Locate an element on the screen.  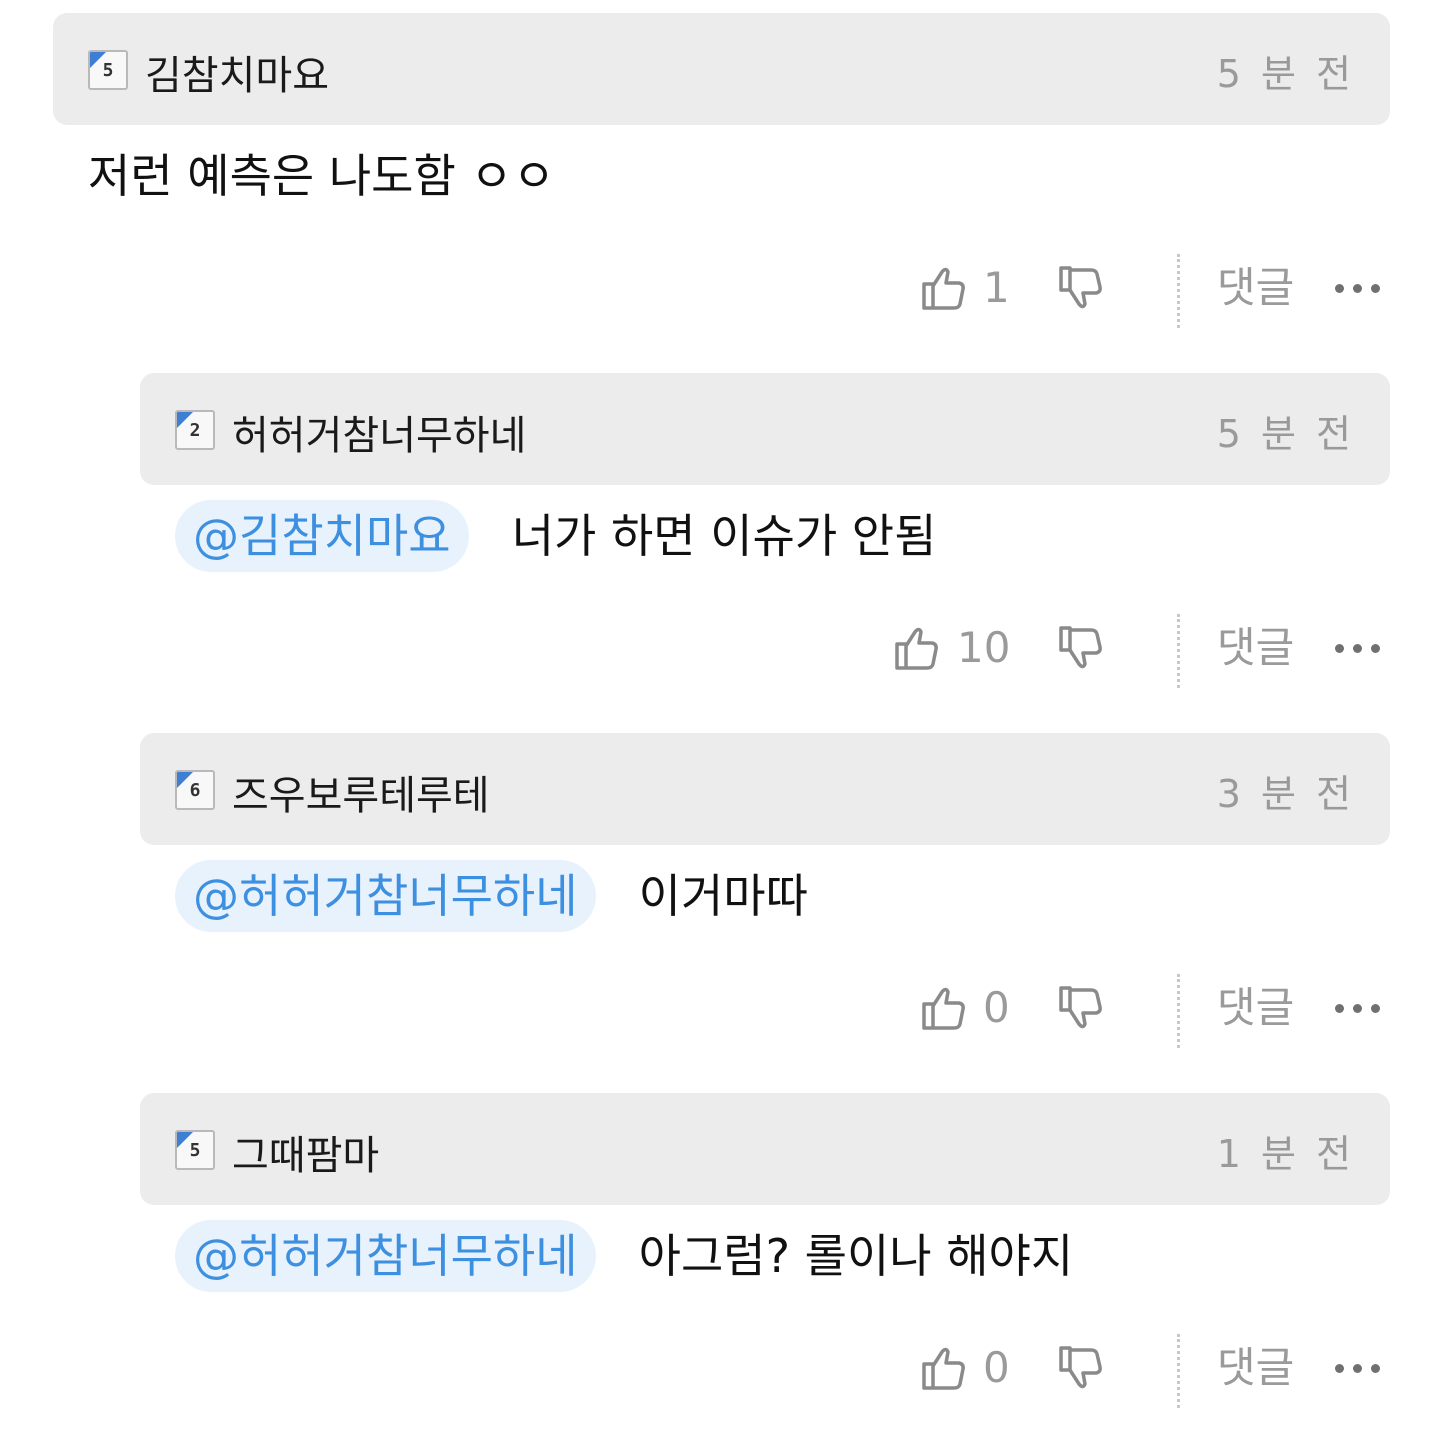
comment-body: 저런 예측은 나도함 ㅇㅇ is located at coordinates (321, 185).